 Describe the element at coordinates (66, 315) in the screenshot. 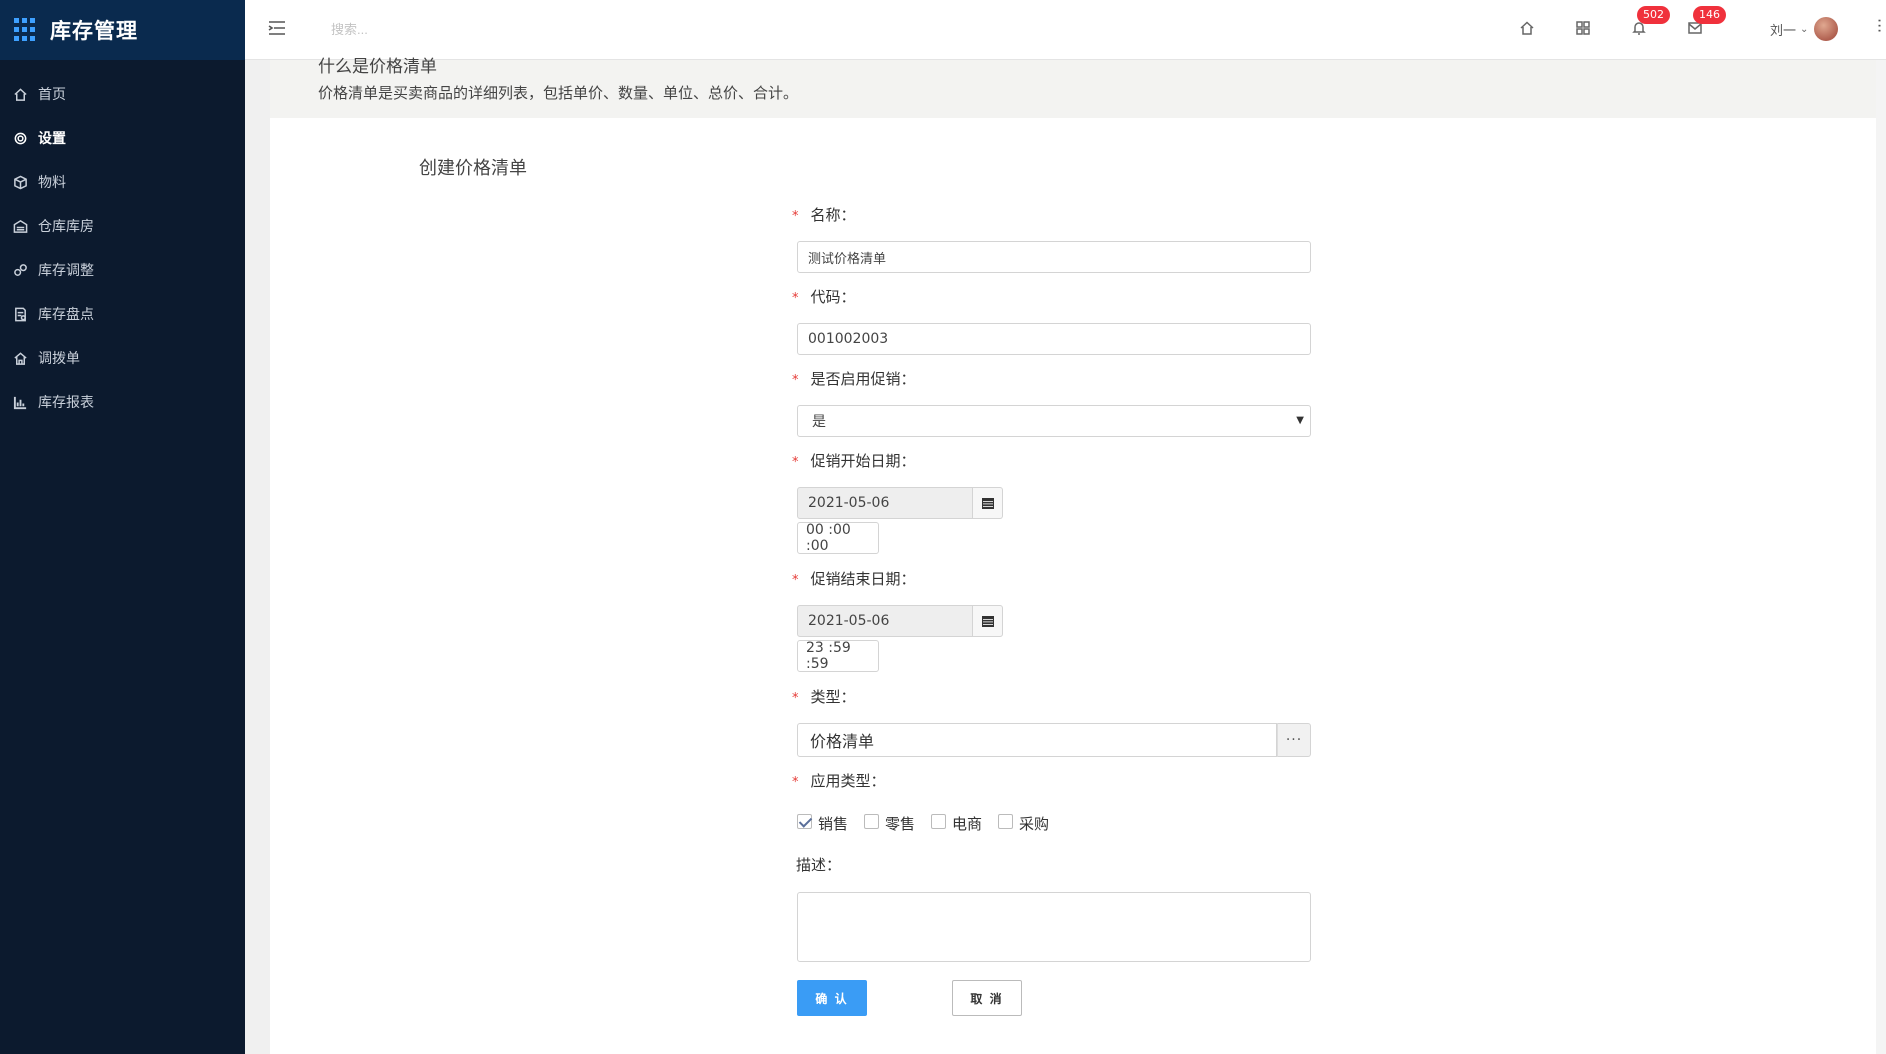

I see `sidebar-item-label: 库存盘点` at that location.